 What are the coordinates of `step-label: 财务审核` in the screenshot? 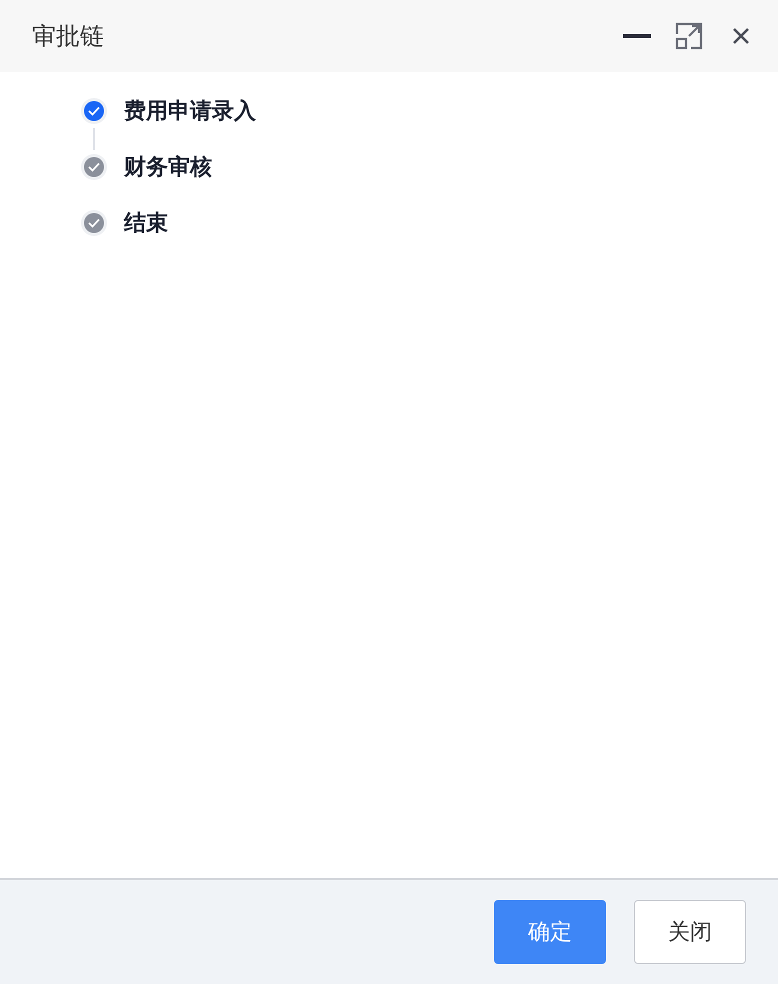 It's located at (168, 168).